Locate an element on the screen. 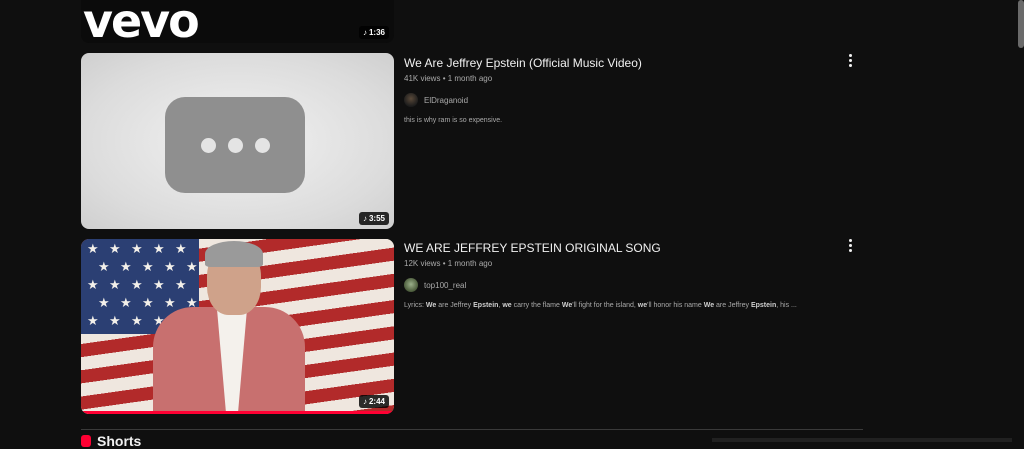 Image resolution: width=1024 pixels, height=449 pixels. vevo-logo: vevo is located at coordinates (141, 21).